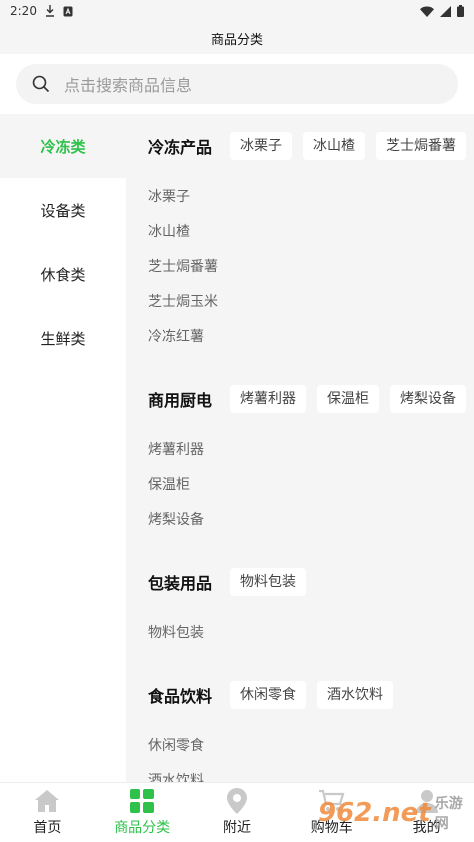  Describe the element at coordinates (348, 399) in the screenshot. I see `subcategory-chip: 保温柜` at that location.